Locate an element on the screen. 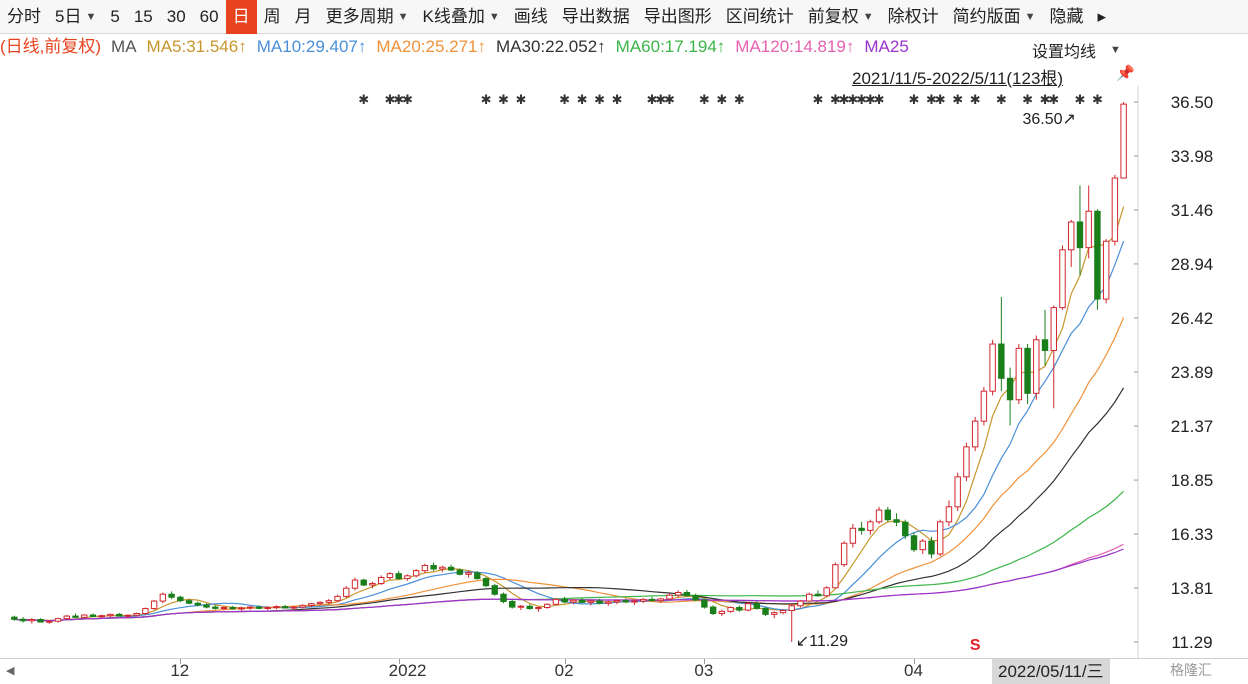  toolbar-item-12: 导出数据 is located at coordinates (596, 17).